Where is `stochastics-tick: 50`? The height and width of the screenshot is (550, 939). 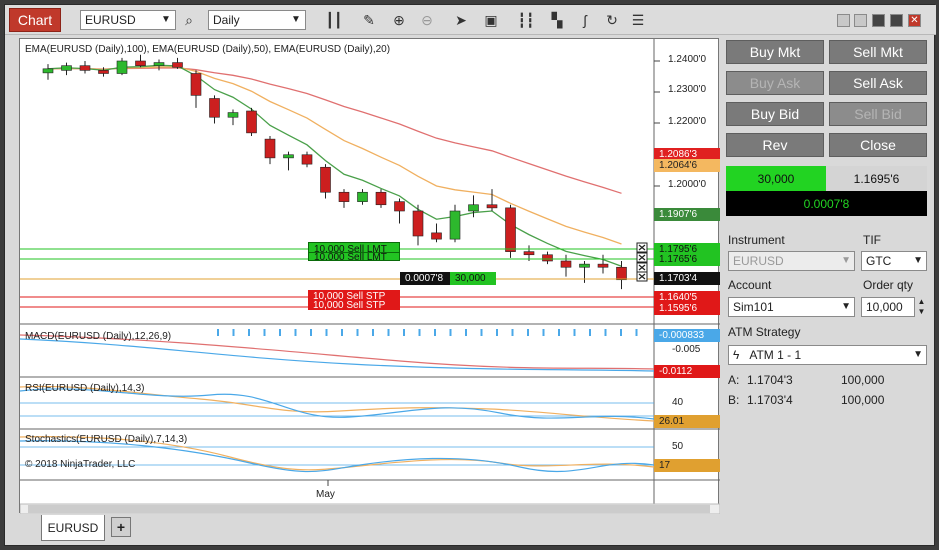 stochastics-tick: 50 is located at coordinates (678, 446).